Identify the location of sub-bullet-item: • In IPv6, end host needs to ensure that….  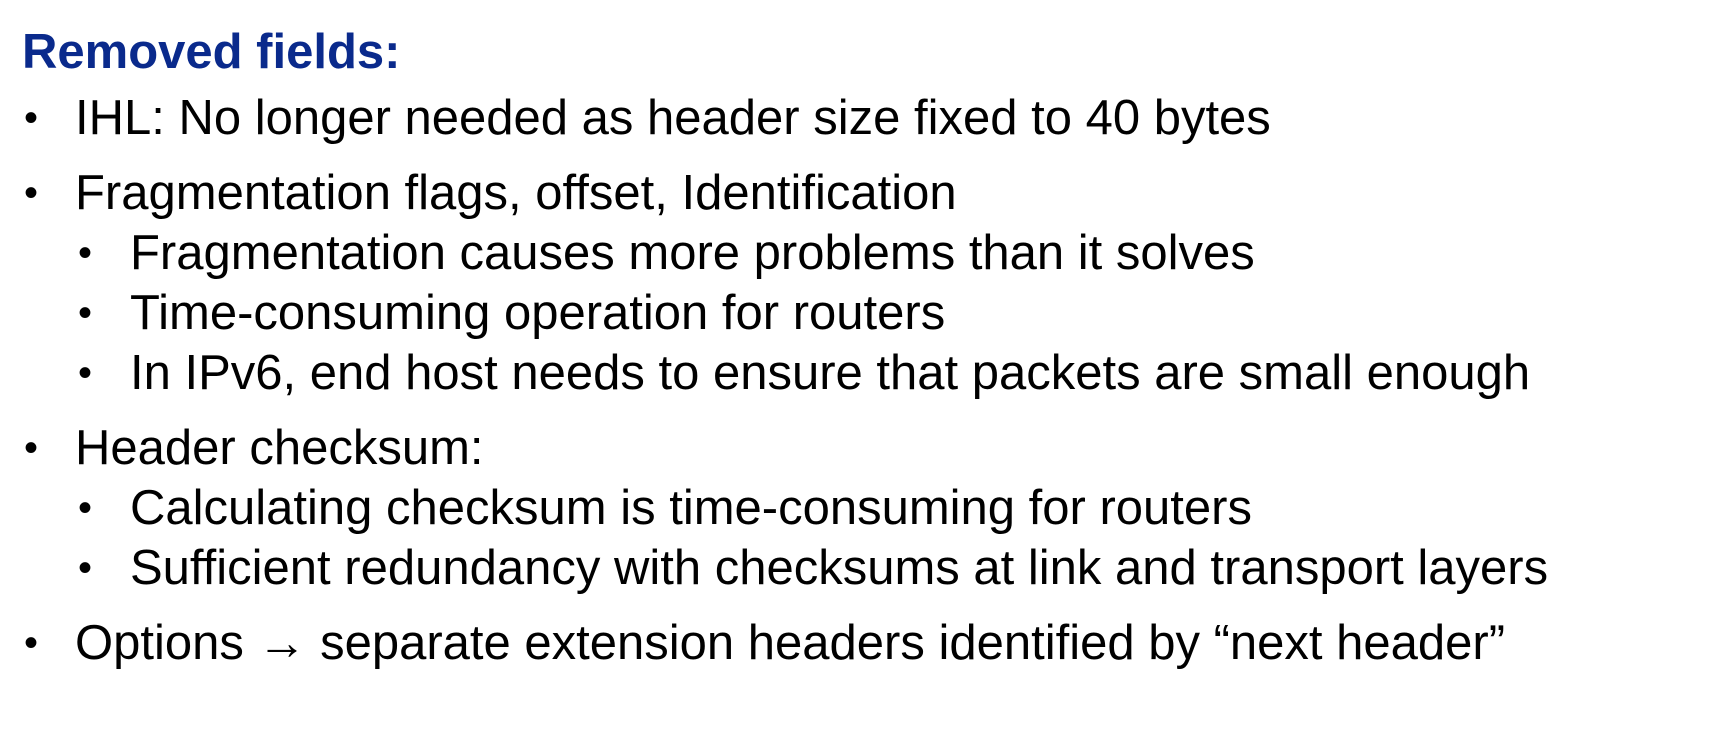
(865, 373).